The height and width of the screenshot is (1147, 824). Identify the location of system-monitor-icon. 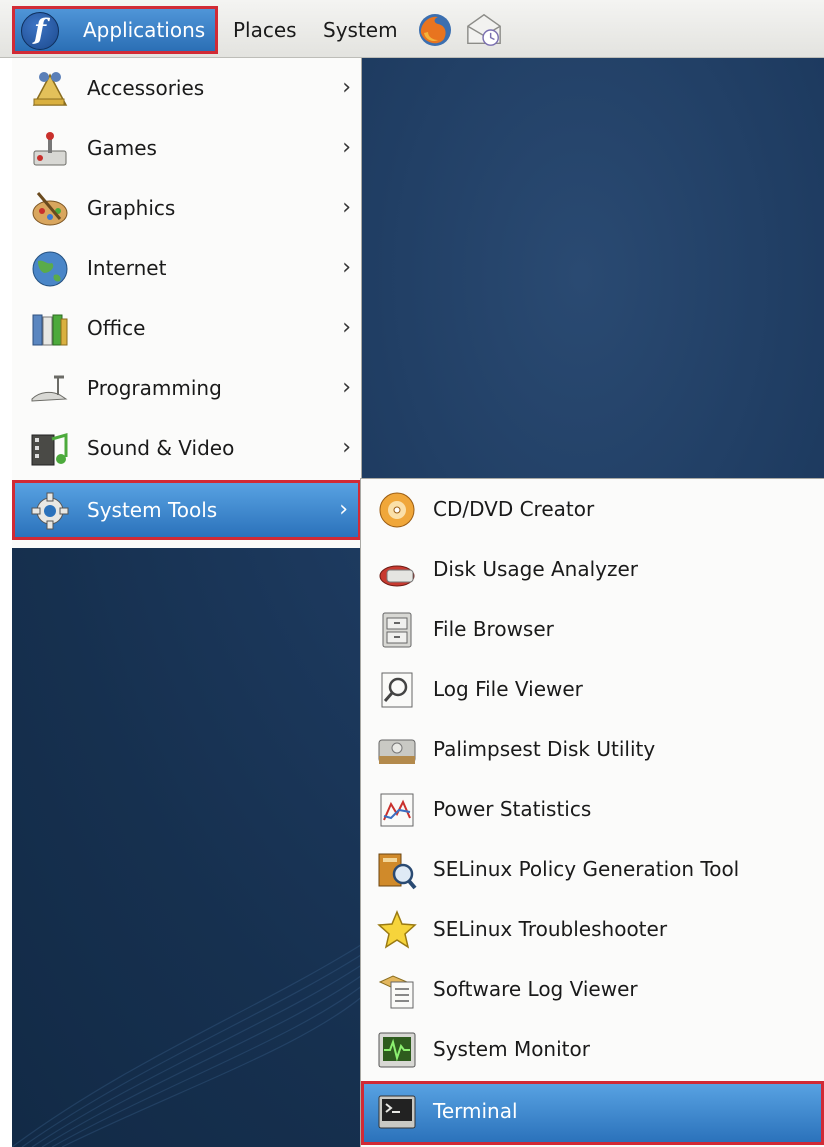
(397, 1050).